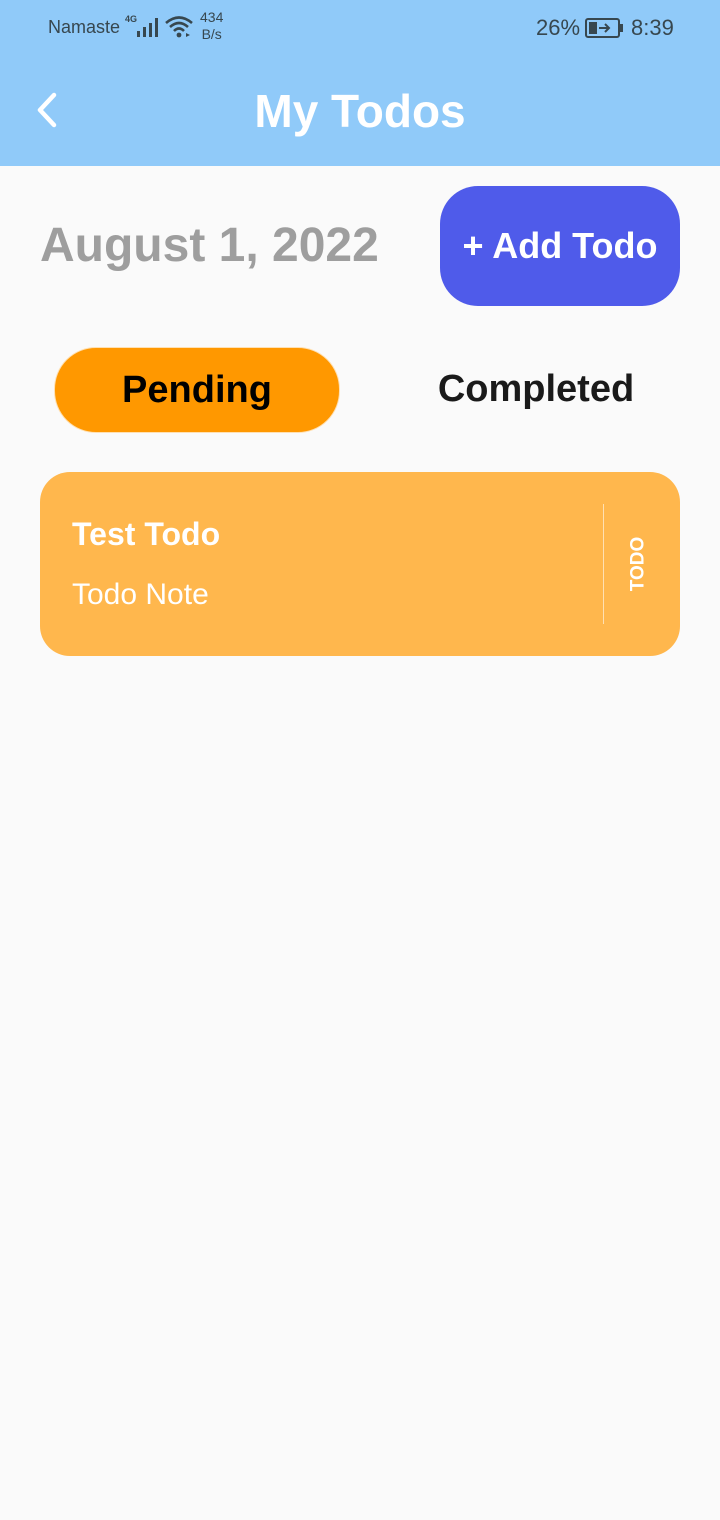 This screenshot has height=1520, width=720. Describe the element at coordinates (604, 28) in the screenshot. I see `battery-charging-icon` at that location.